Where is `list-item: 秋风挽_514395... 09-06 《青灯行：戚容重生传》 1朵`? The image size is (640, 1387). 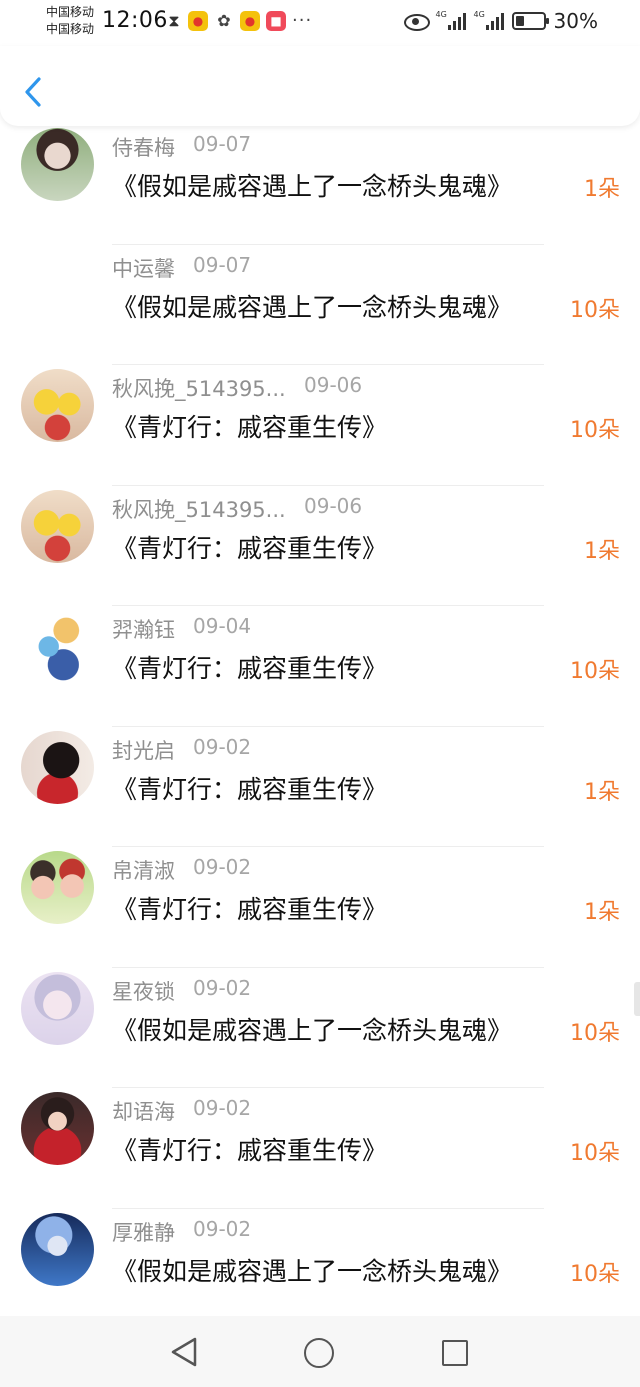 list-item: 秋风挽_514395... 09-06 《青灯行：戚容重生传》 1朵 is located at coordinates (320, 546).